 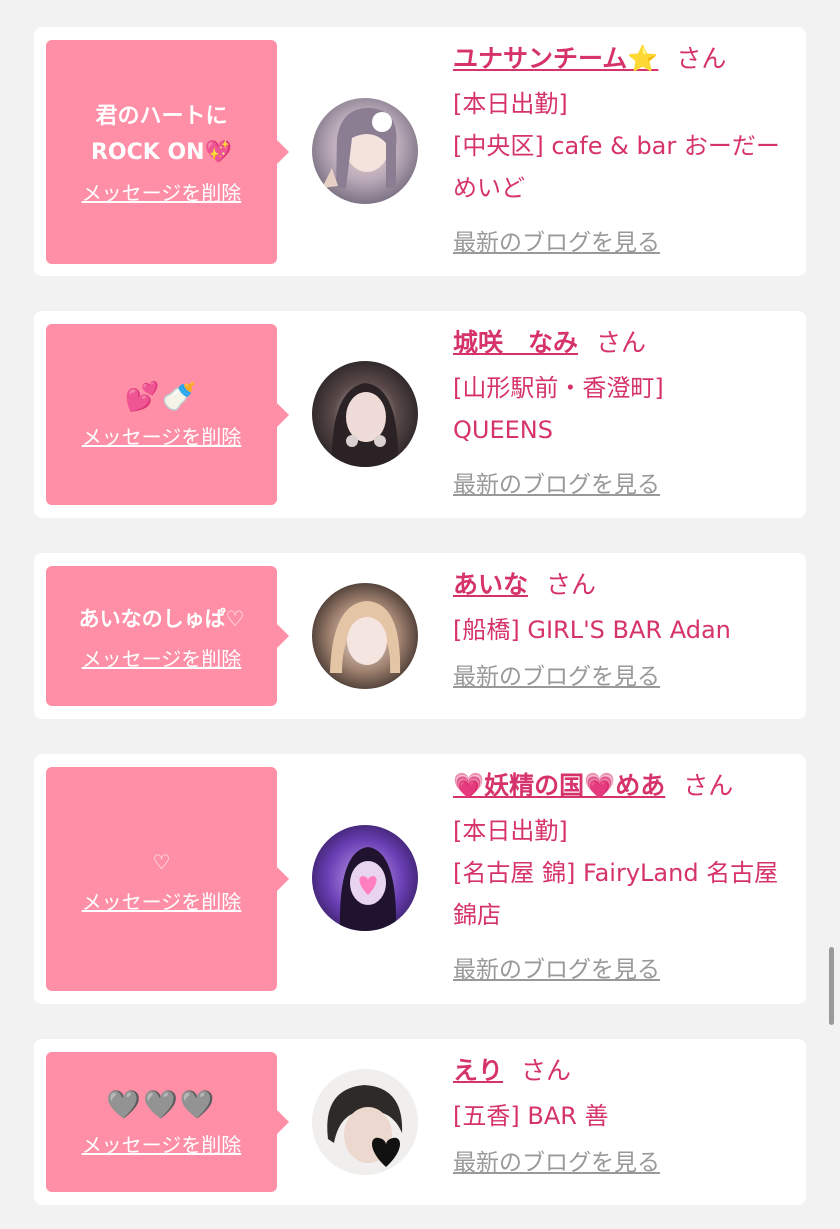 What do you see at coordinates (161, 1104) in the screenshot?
I see `message-text: 🩶🩶🩶` at bounding box center [161, 1104].